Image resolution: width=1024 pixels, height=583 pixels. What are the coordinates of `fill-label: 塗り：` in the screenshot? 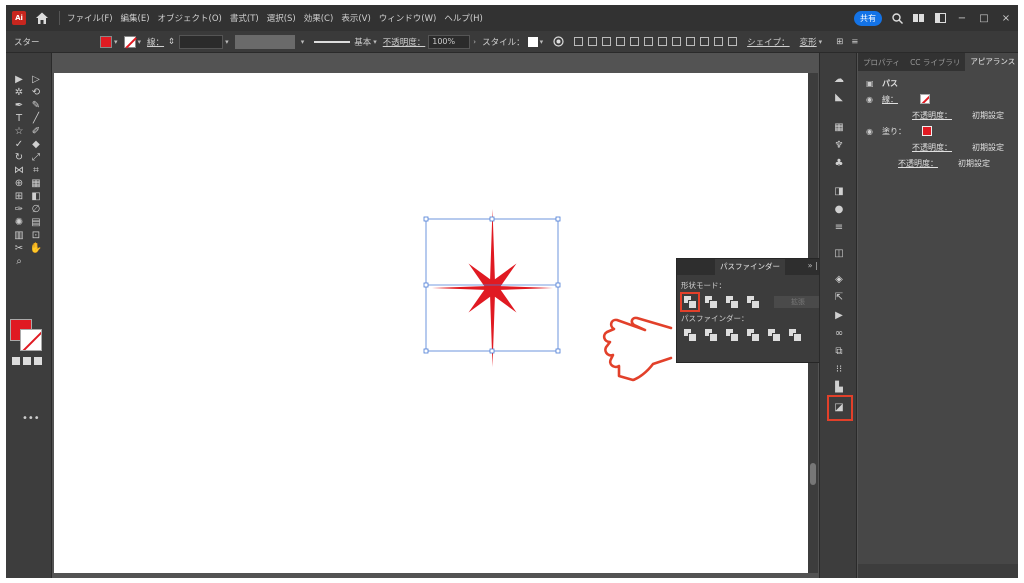 It's located at (894, 131).